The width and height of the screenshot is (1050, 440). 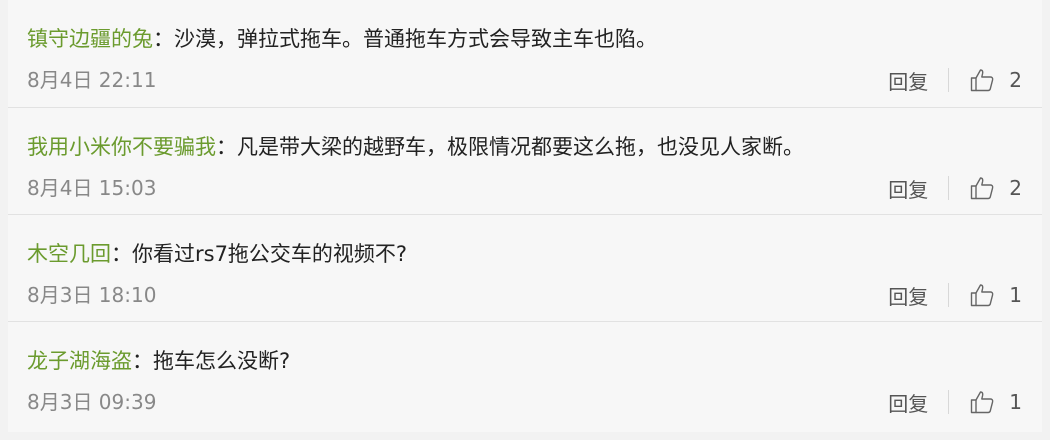 I want to click on comment-text: 你看过rs7拖公交车的视频不?, so click(x=270, y=254).